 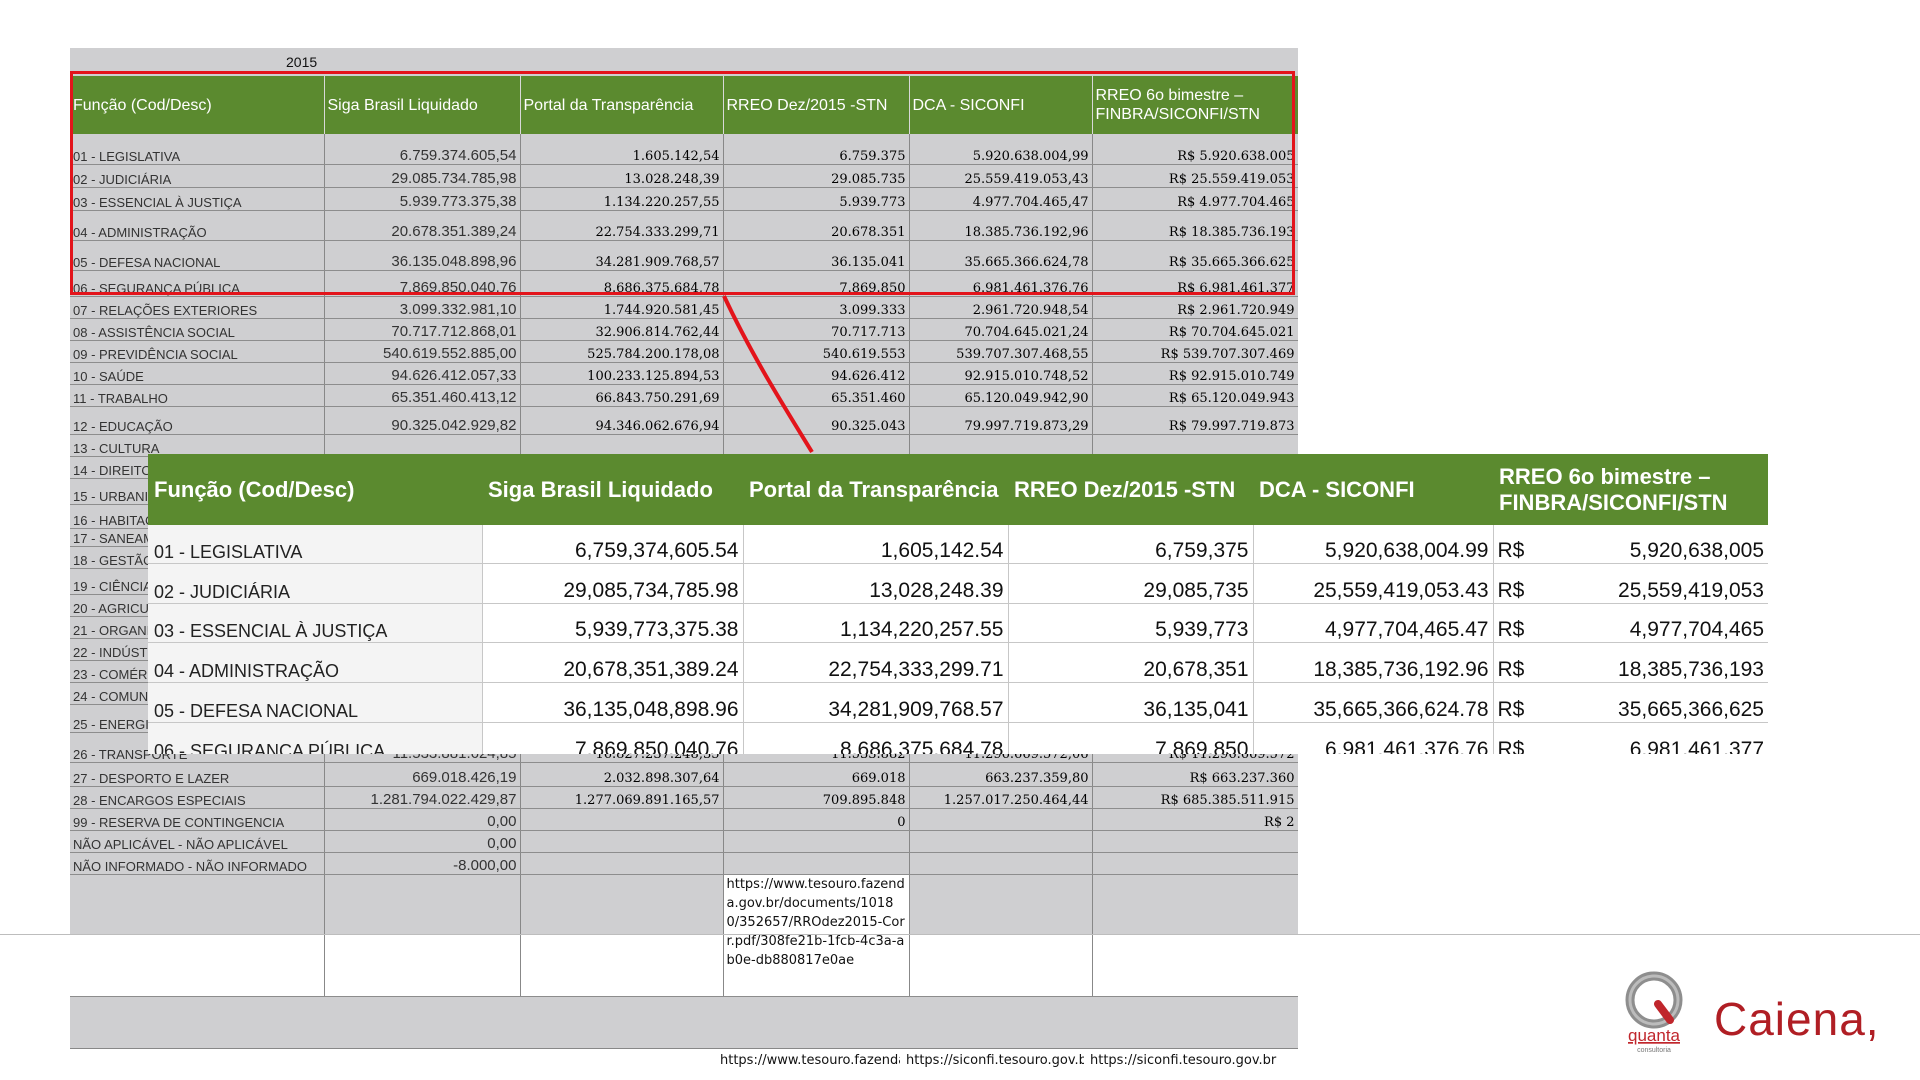 I want to click on value-cell: 3.099.333, so click(x=816, y=307).